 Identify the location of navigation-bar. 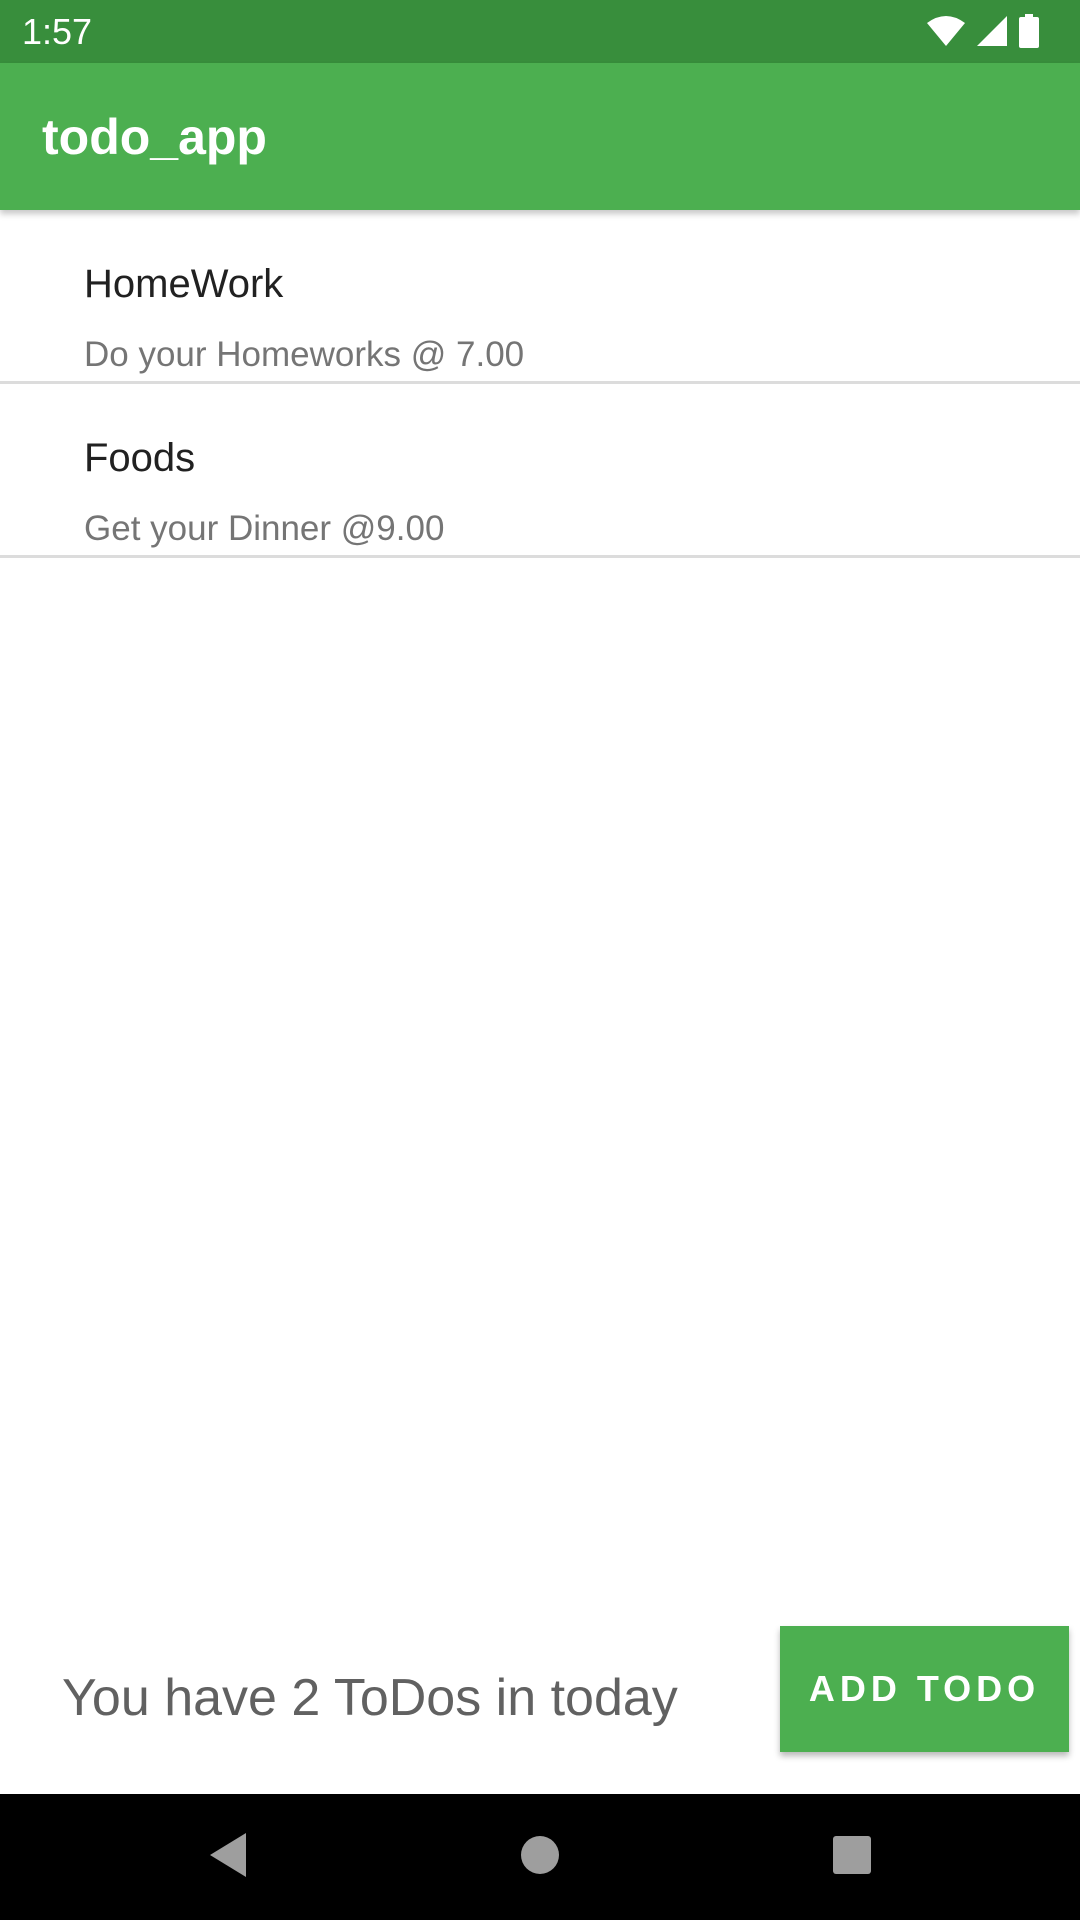
(540, 1857).